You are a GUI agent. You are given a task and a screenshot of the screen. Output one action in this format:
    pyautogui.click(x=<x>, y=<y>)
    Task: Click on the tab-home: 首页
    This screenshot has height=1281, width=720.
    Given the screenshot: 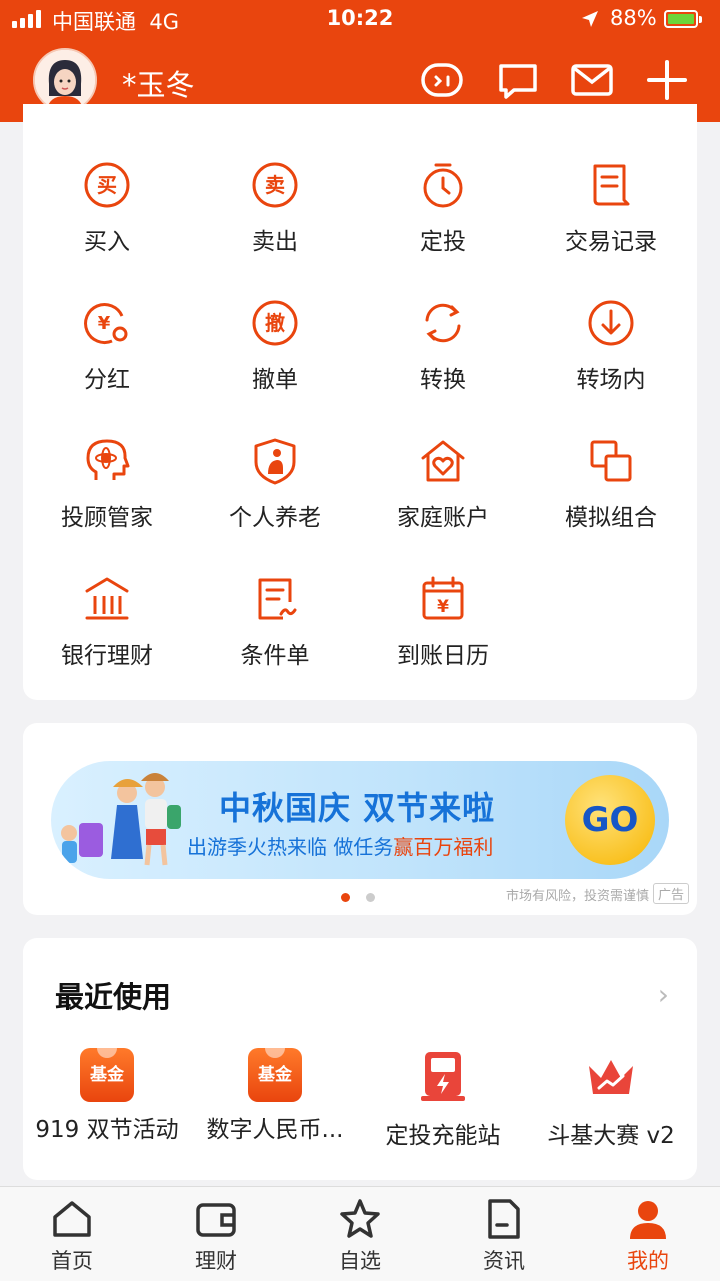 What is the action you would take?
    pyautogui.click(x=72, y=1236)
    